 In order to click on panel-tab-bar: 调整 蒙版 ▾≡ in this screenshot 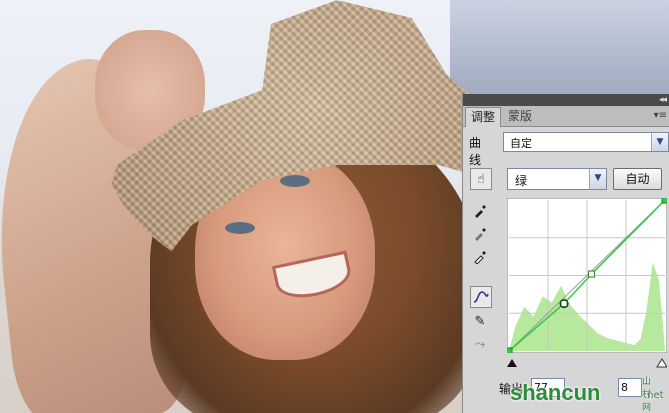, I will do `click(566, 116)`.